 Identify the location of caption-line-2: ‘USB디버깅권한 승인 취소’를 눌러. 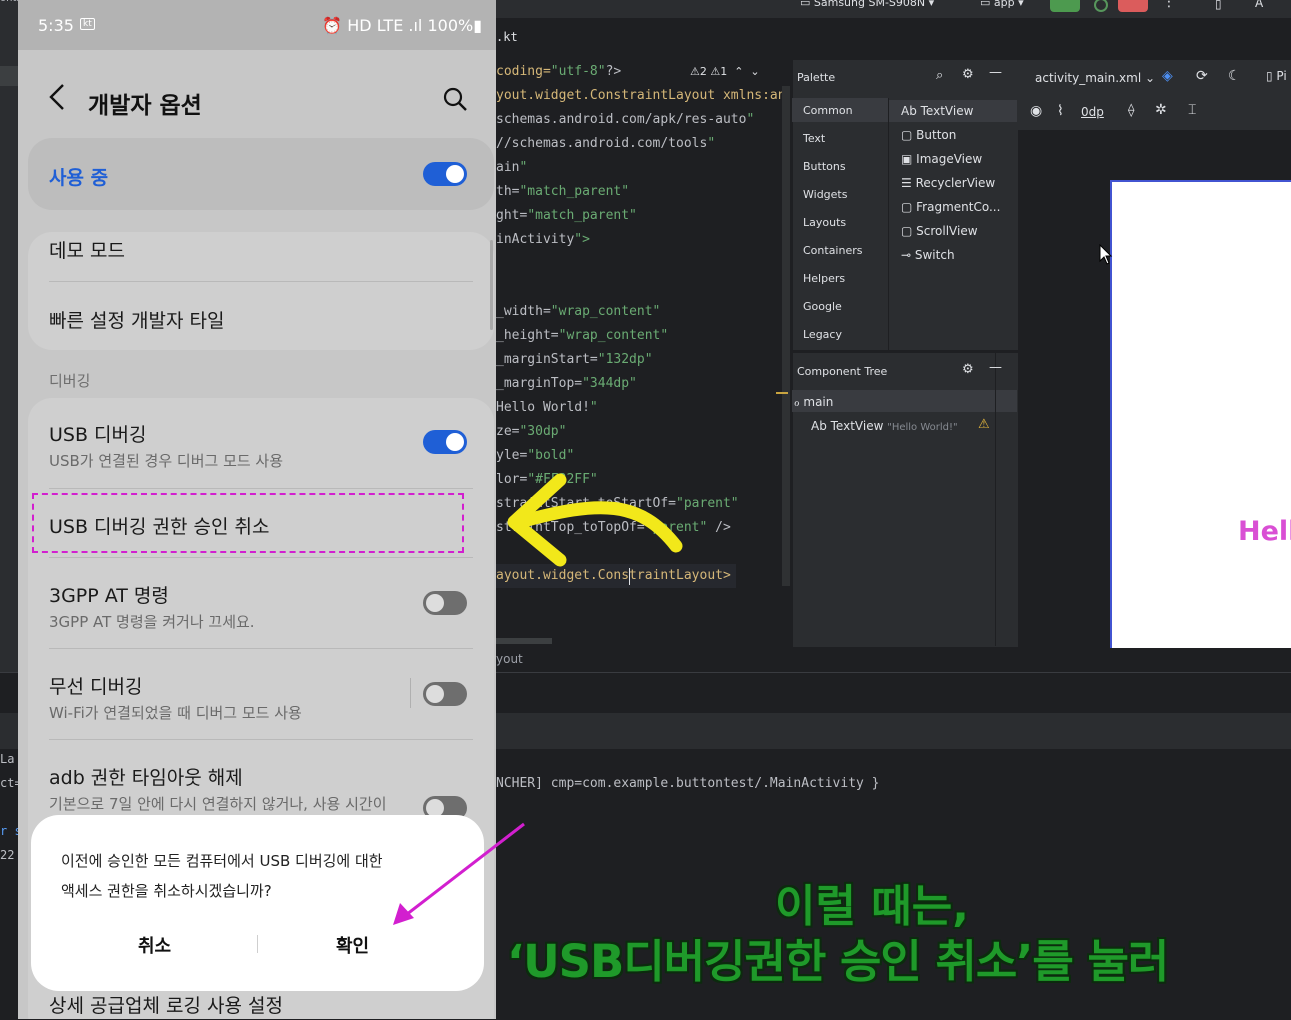
(838, 961).